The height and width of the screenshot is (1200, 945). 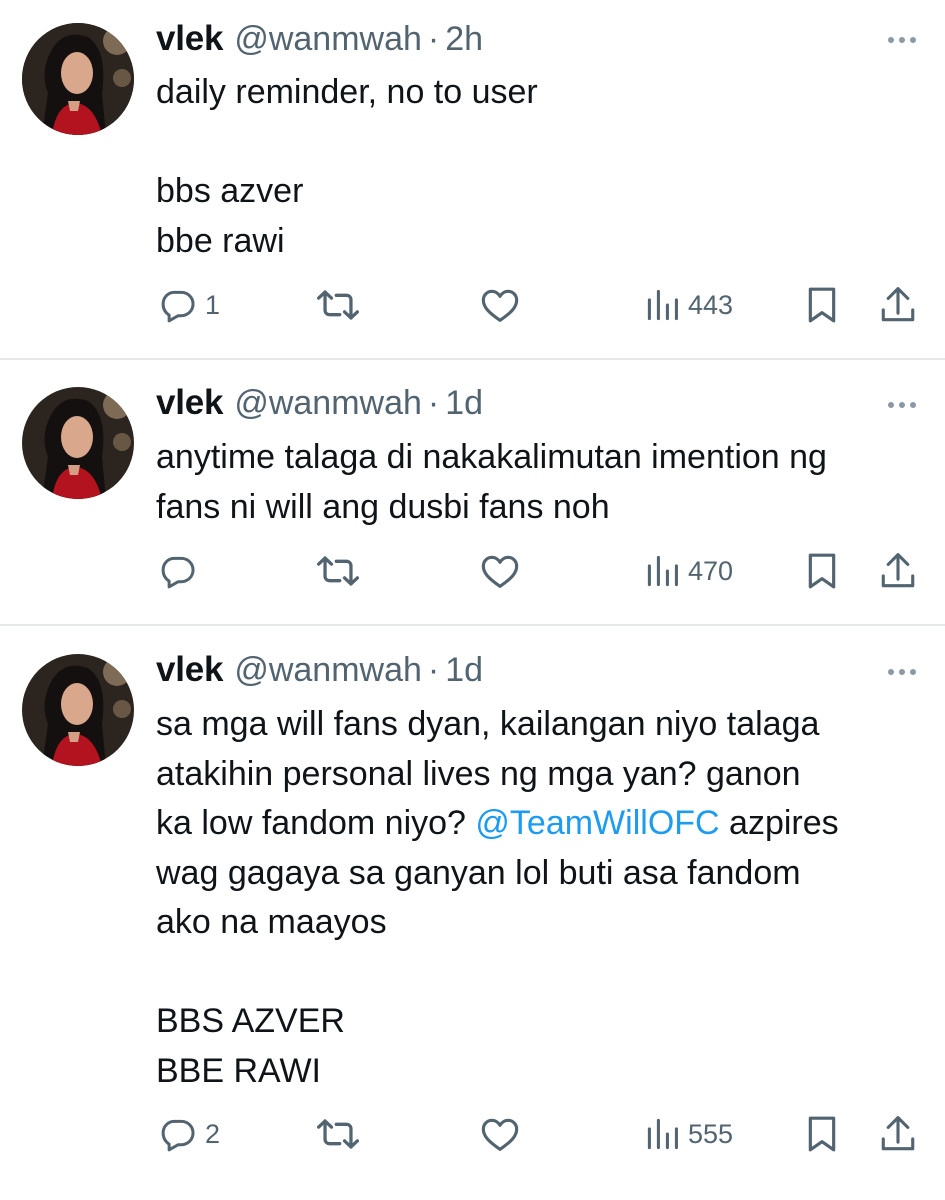 I want to click on reply-button: 1, so click(x=189, y=305).